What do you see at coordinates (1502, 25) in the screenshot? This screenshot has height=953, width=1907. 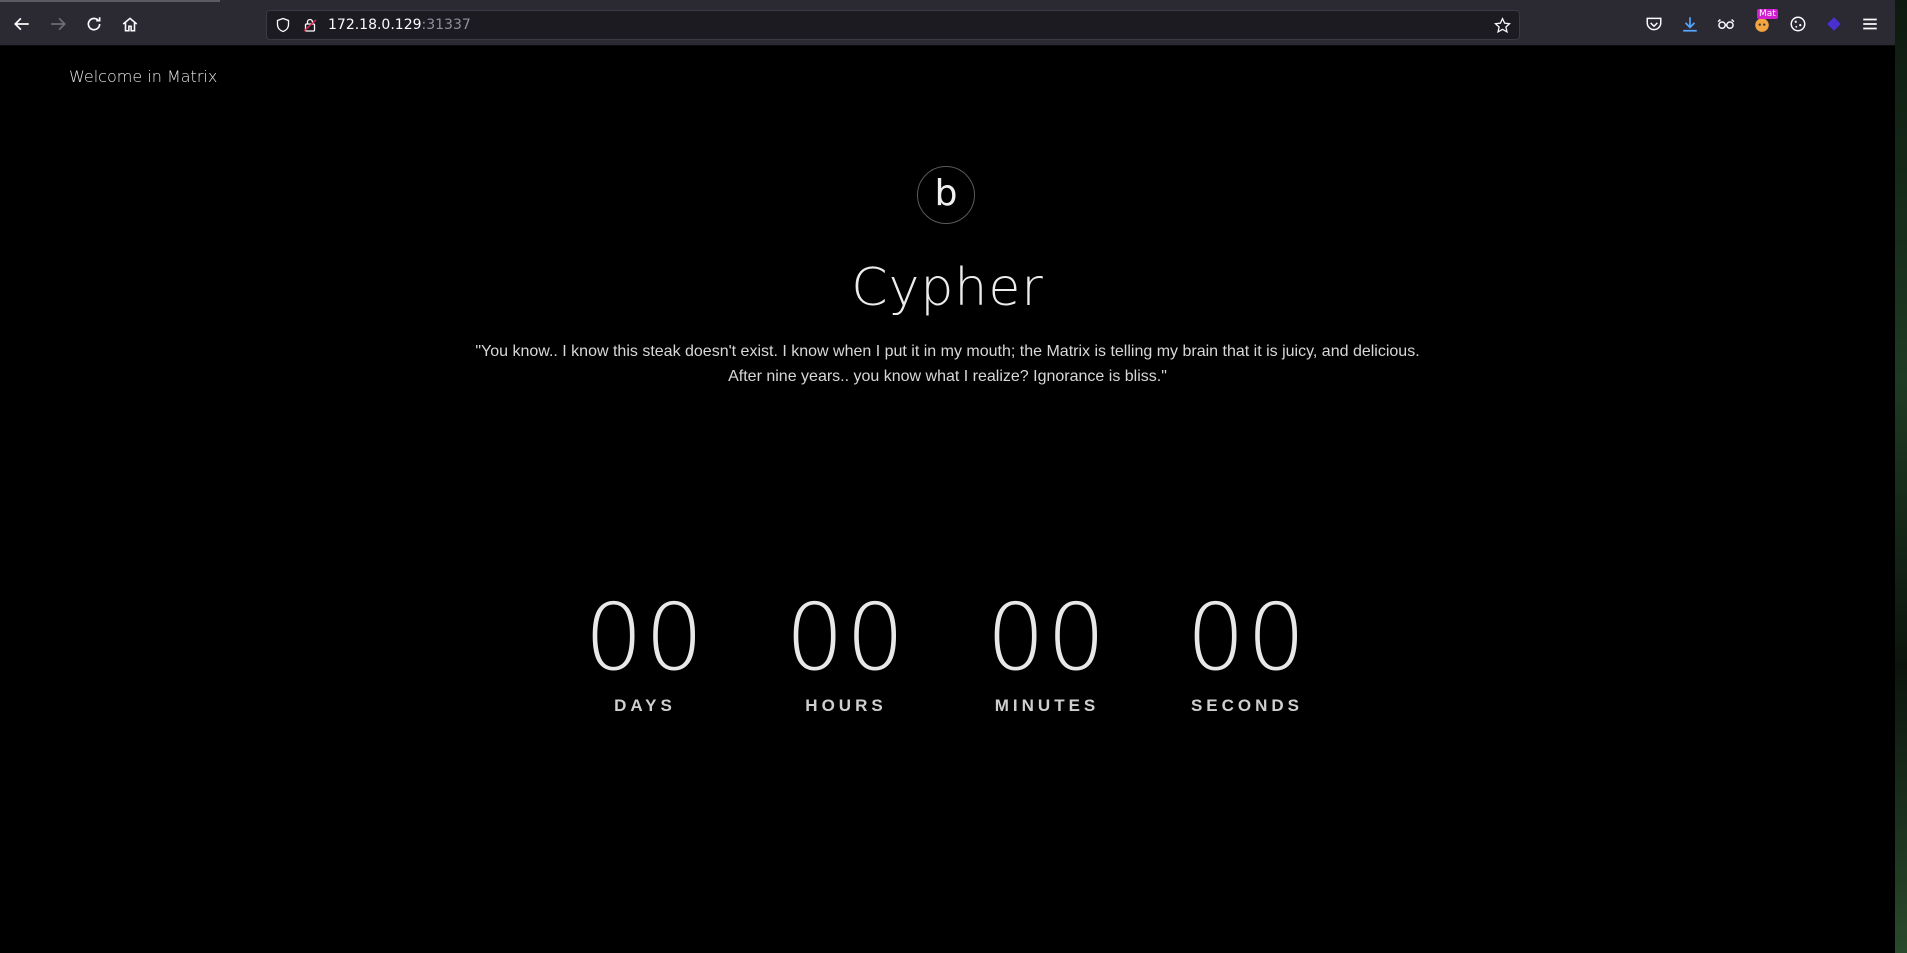 I see `bookmark-star-icon` at bounding box center [1502, 25].